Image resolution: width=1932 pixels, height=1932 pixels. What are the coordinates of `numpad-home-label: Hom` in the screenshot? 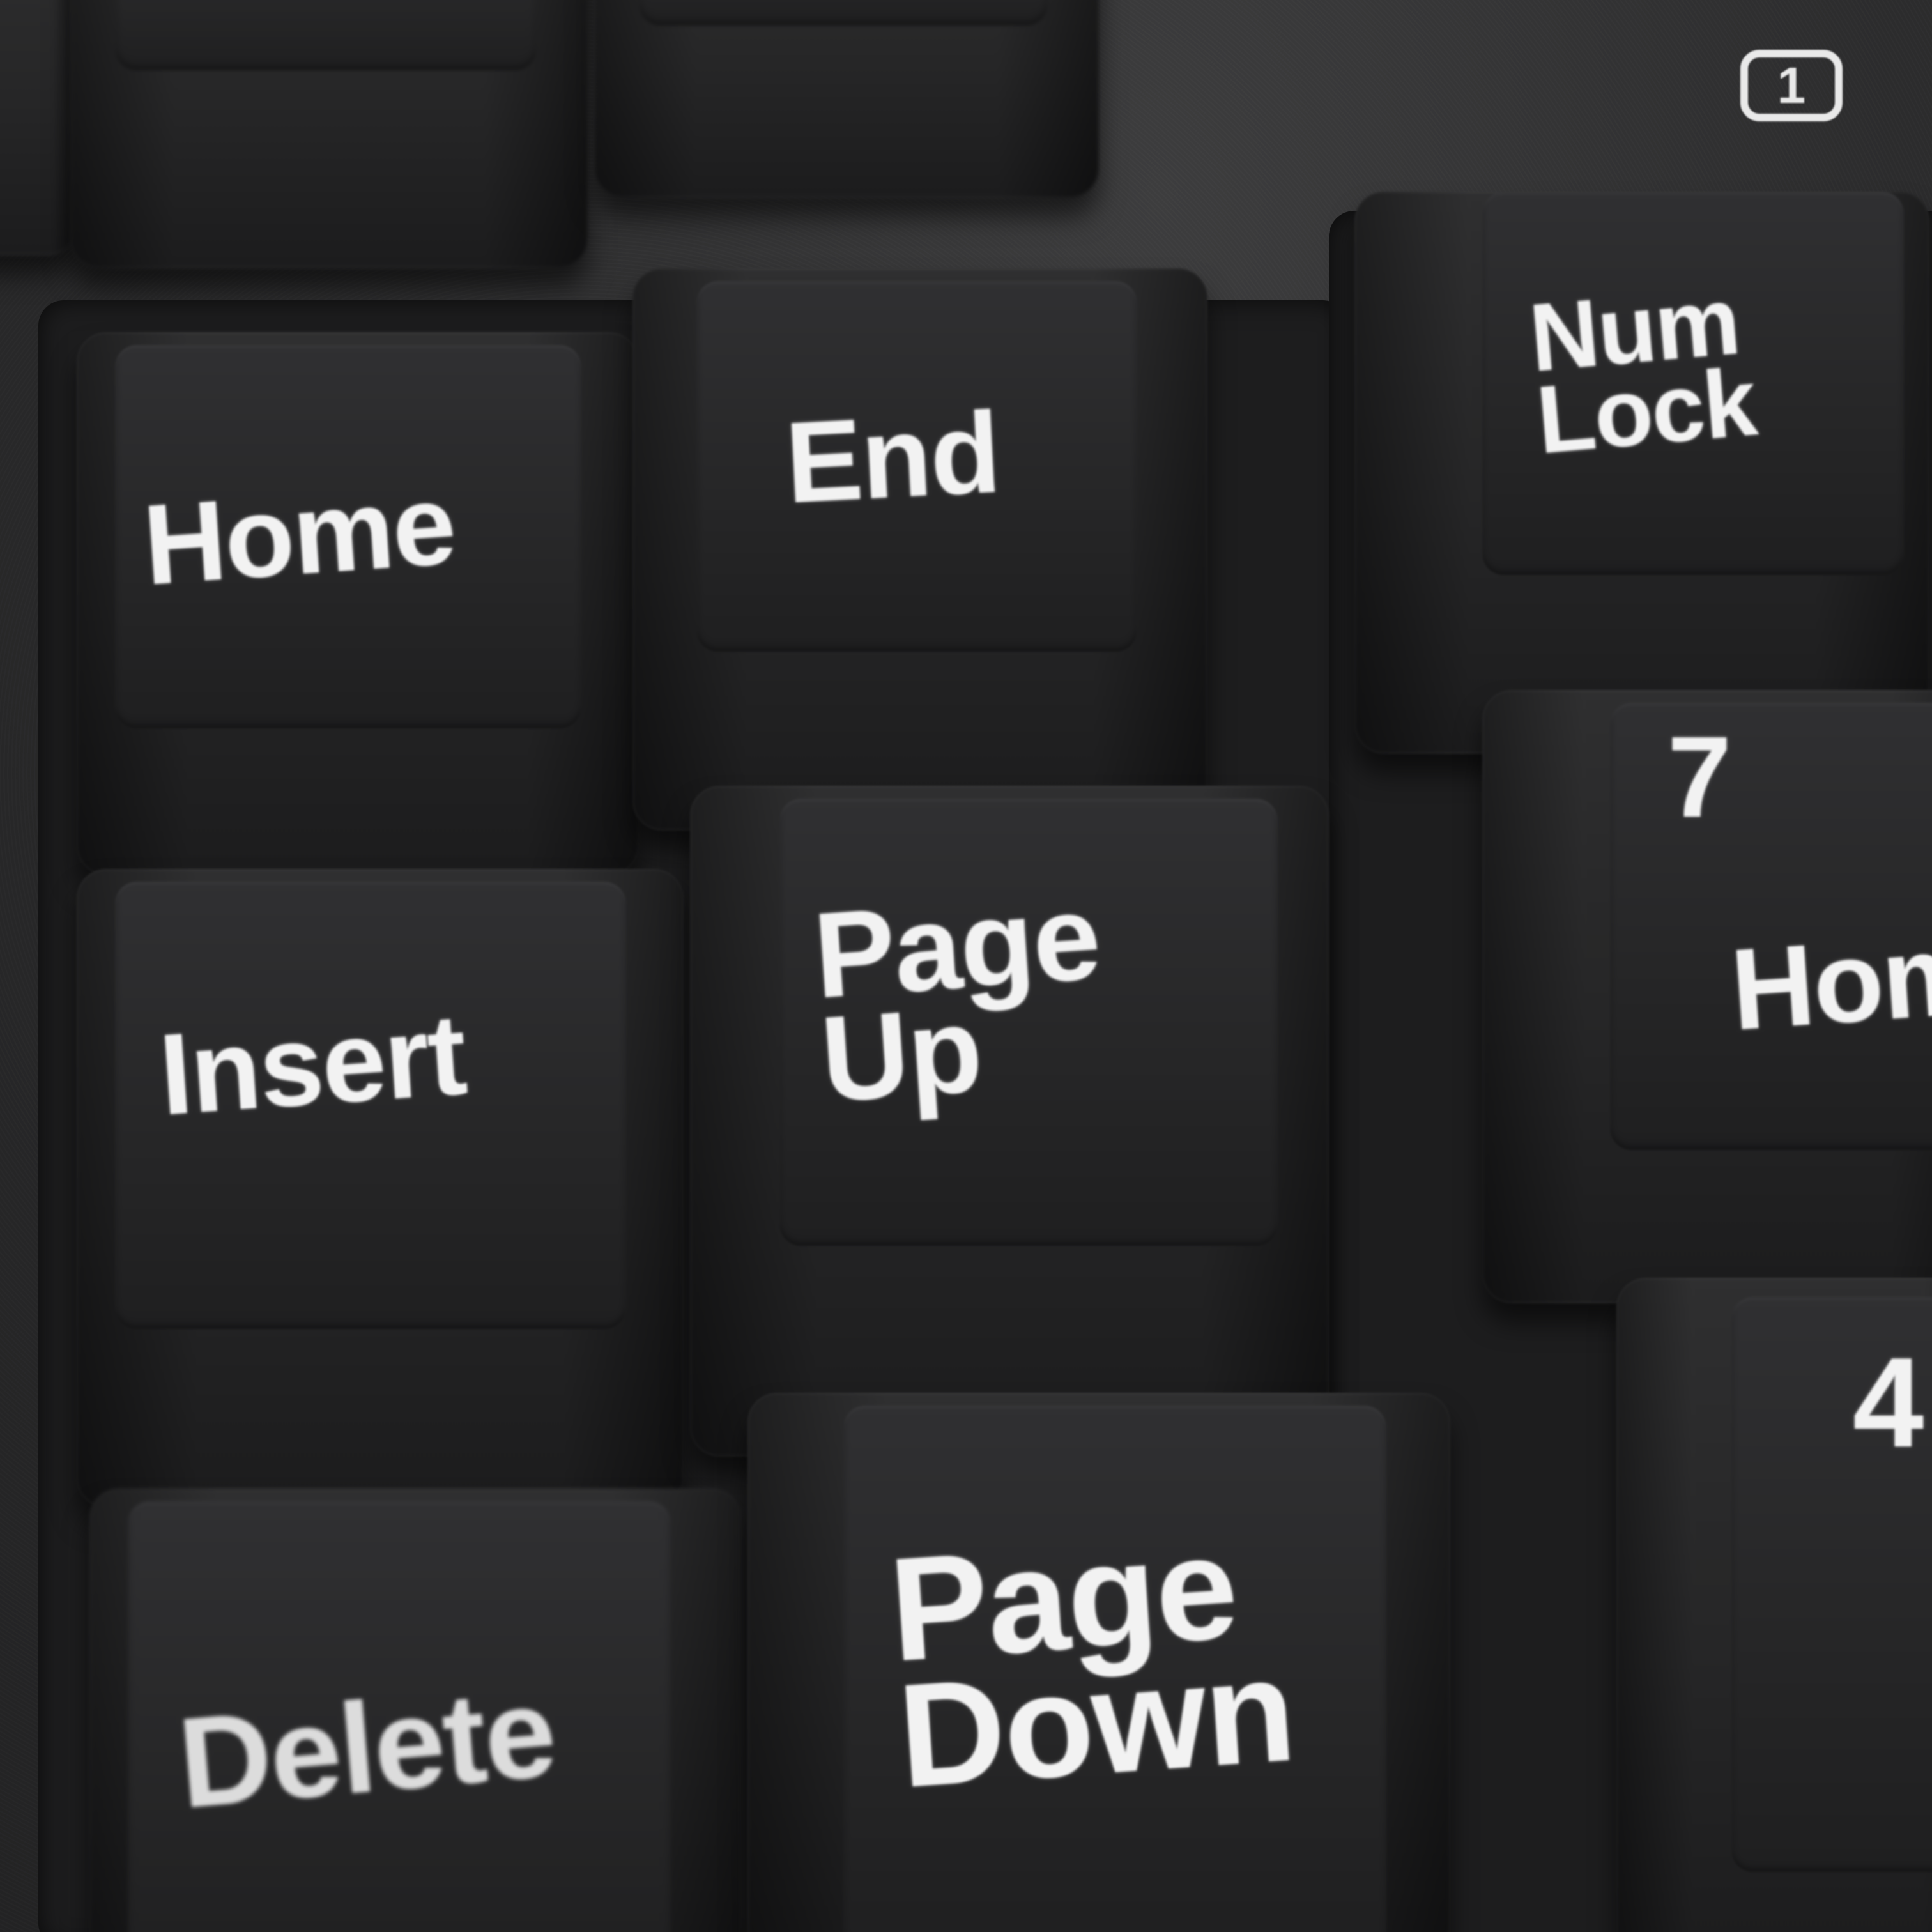 It's located at (1829, 981).